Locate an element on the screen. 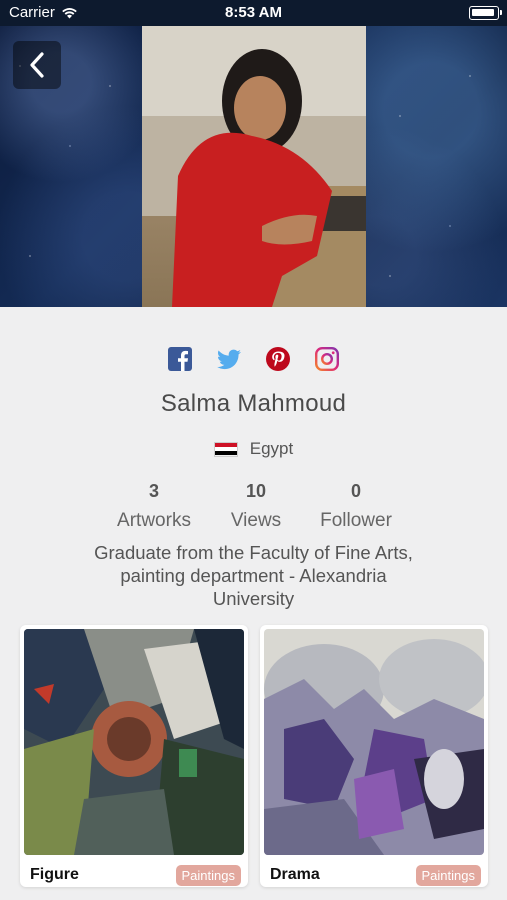 This screenshot has width=507, height=900. stat-followers: 0 Follower is located at coordinates (356, 506).